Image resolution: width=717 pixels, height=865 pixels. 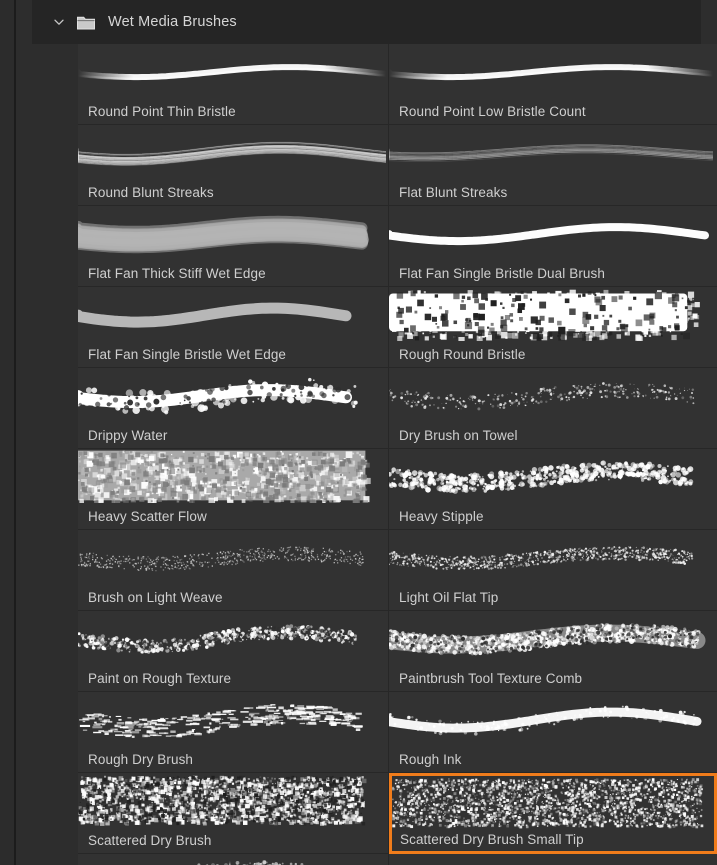 I want to click on brush-item: Heavy Scatter Flow, so click(x=233, y=489).